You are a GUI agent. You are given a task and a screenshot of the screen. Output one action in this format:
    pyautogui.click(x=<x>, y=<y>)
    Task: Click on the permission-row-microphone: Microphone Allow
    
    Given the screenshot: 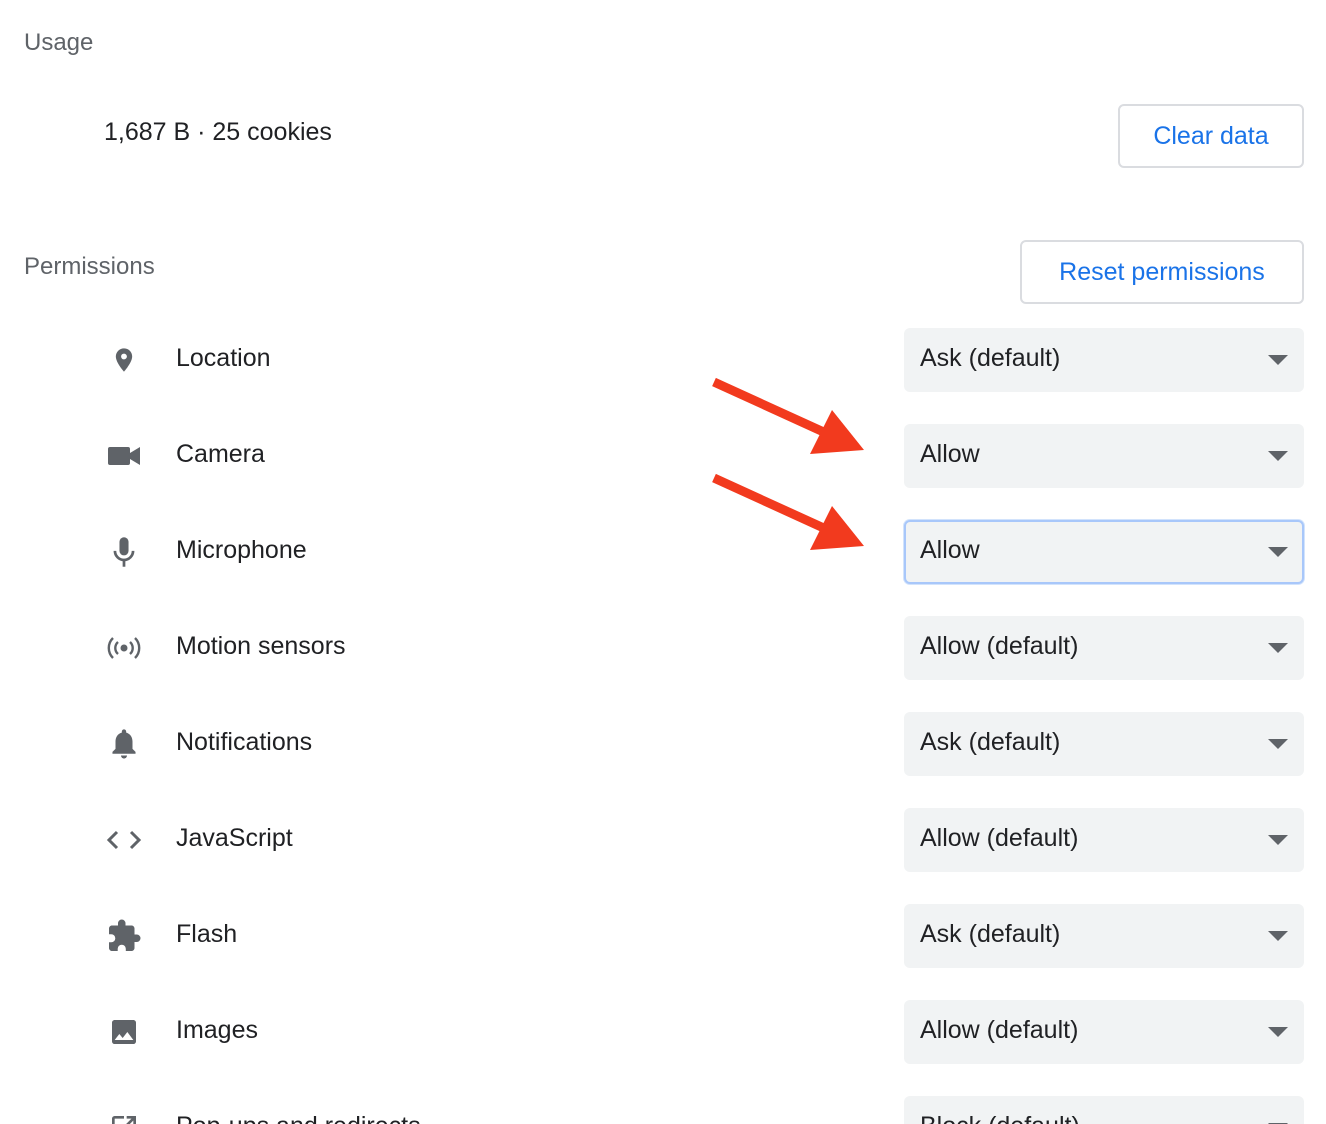 What is the action you would take?
    pyautogui.click(x=663, y=552)
    